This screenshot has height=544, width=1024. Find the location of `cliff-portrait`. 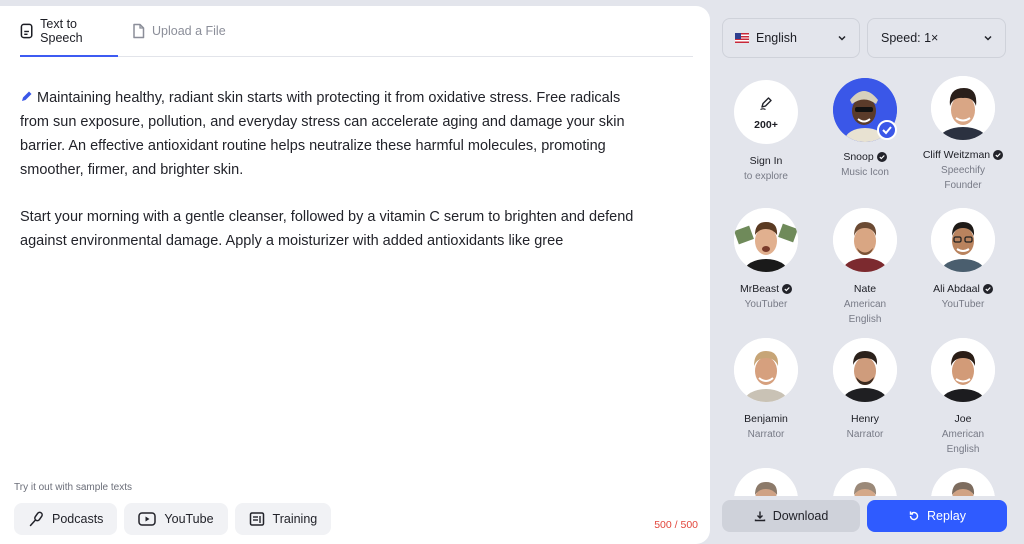

cliff-portrait is located at coordinates (963, 108).